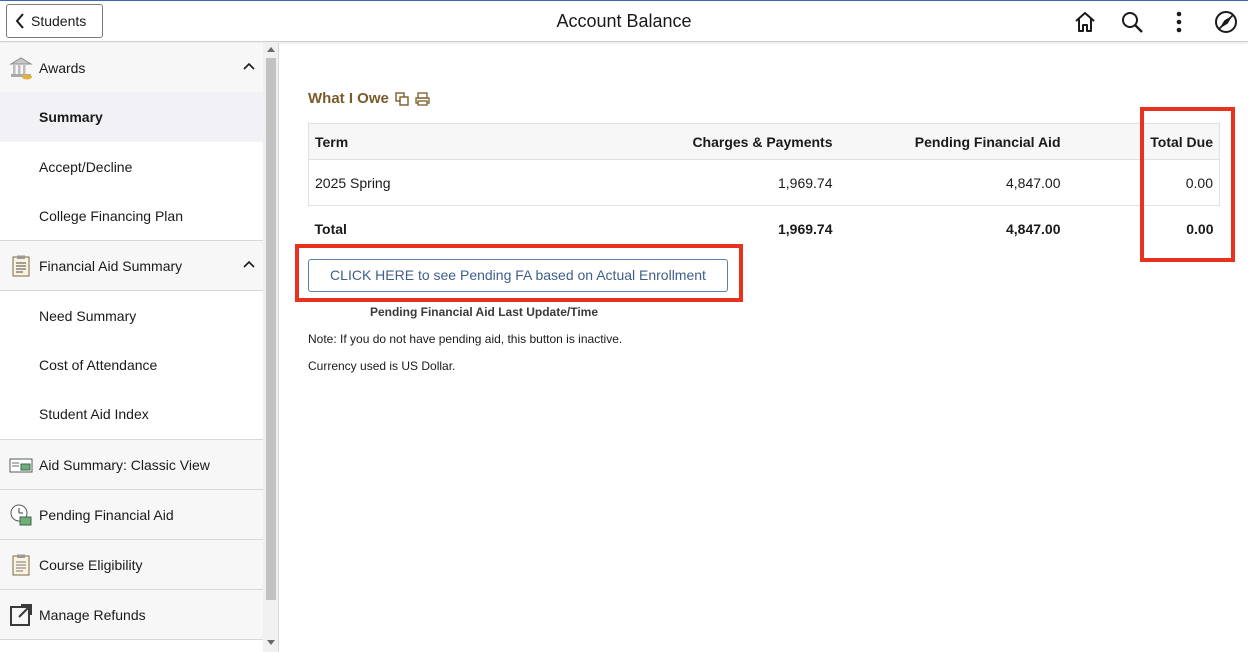  I want to click on navbar-compass-icon, so click(1226, 22).